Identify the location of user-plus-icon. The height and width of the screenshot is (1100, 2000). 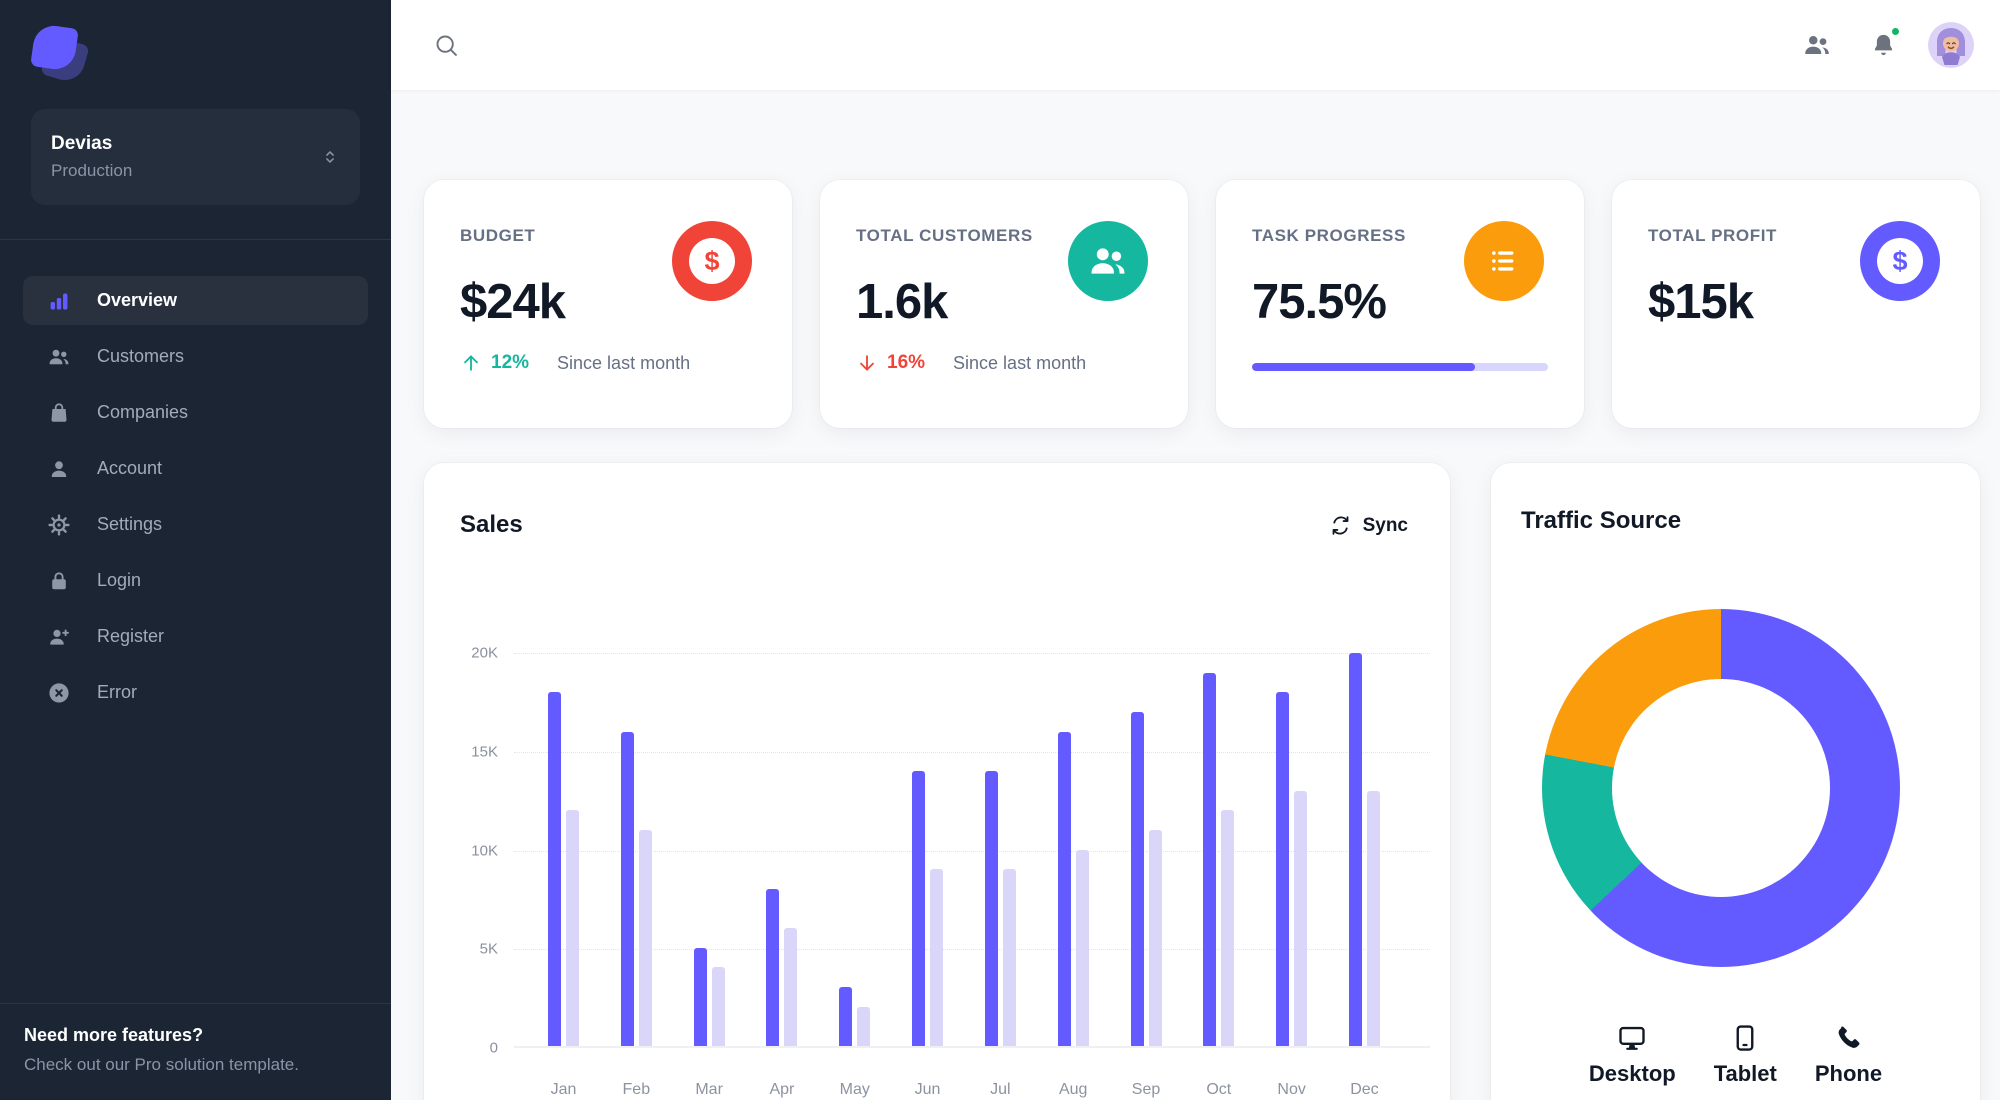
(59, 637).